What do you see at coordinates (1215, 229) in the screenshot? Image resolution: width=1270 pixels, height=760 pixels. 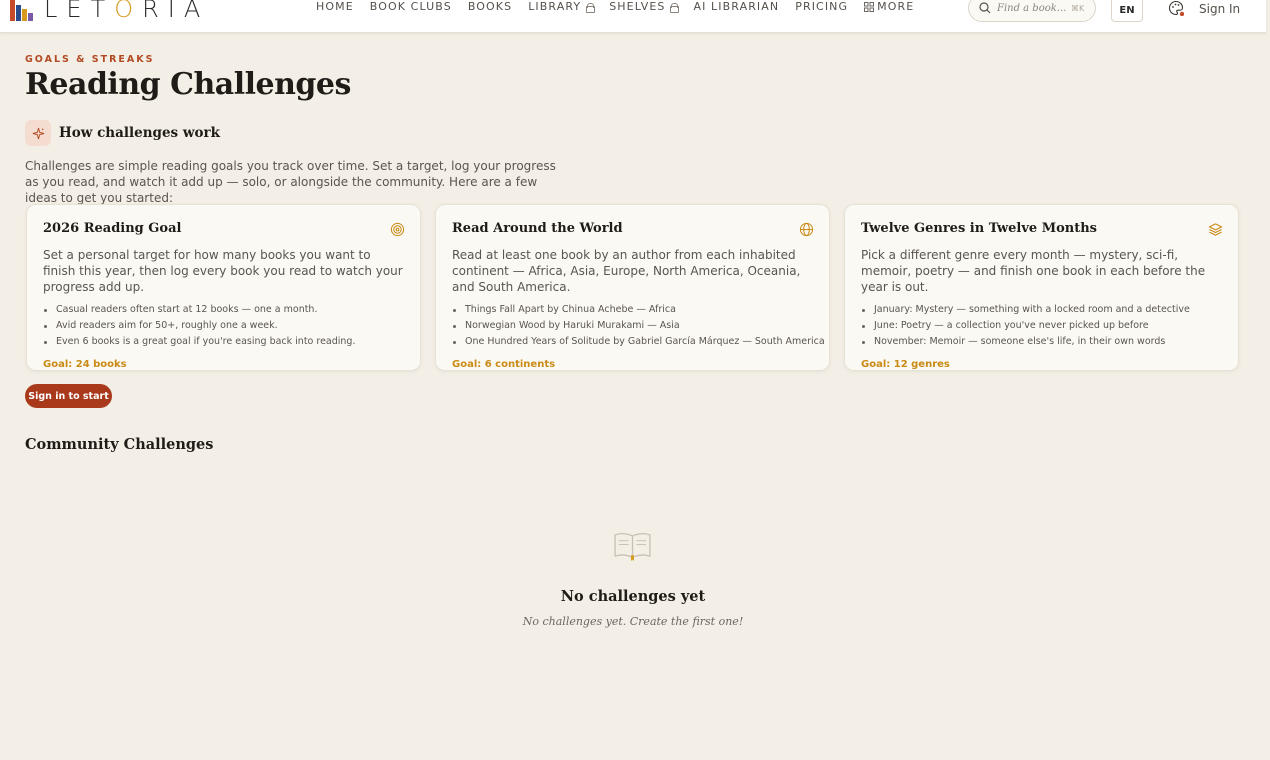 I see `layers-icon` at bounding box center [1215, 229].